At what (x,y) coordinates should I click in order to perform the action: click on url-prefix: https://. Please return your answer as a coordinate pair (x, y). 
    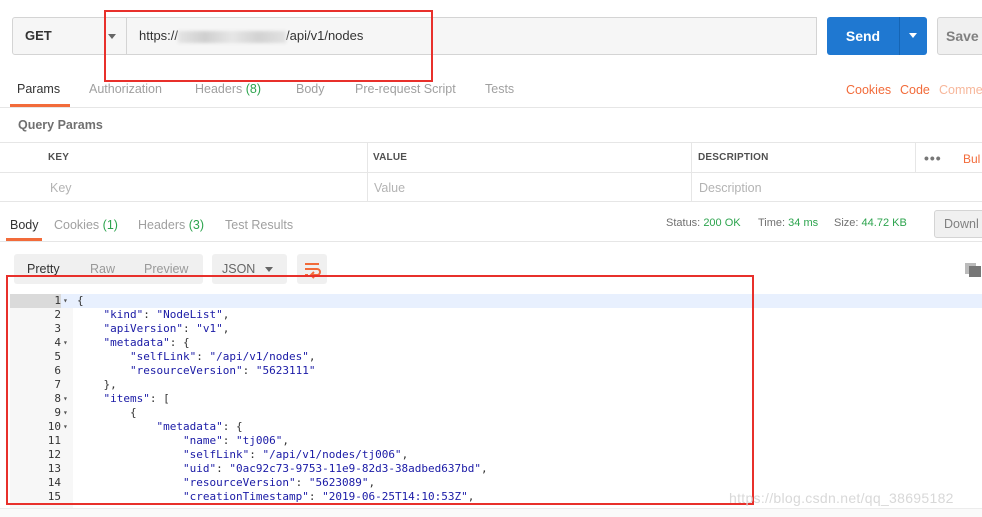
    Looking at the image, I should click on (159, 35).